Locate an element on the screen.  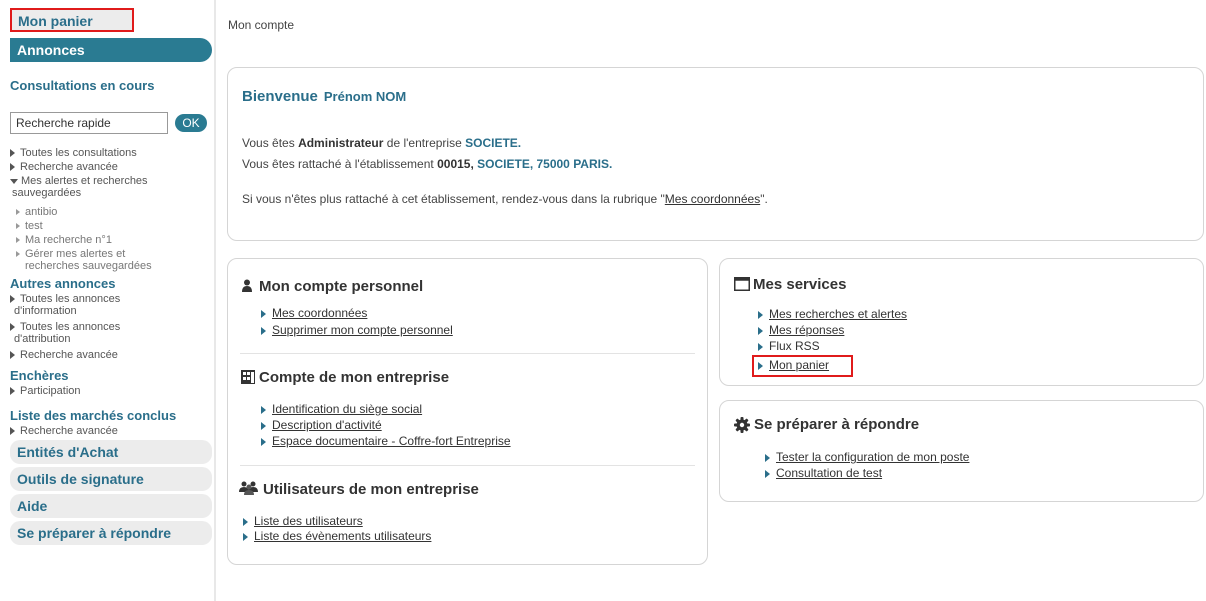
compte-personnel-title: Mon compte personnel is located at coordinates (341, 286).